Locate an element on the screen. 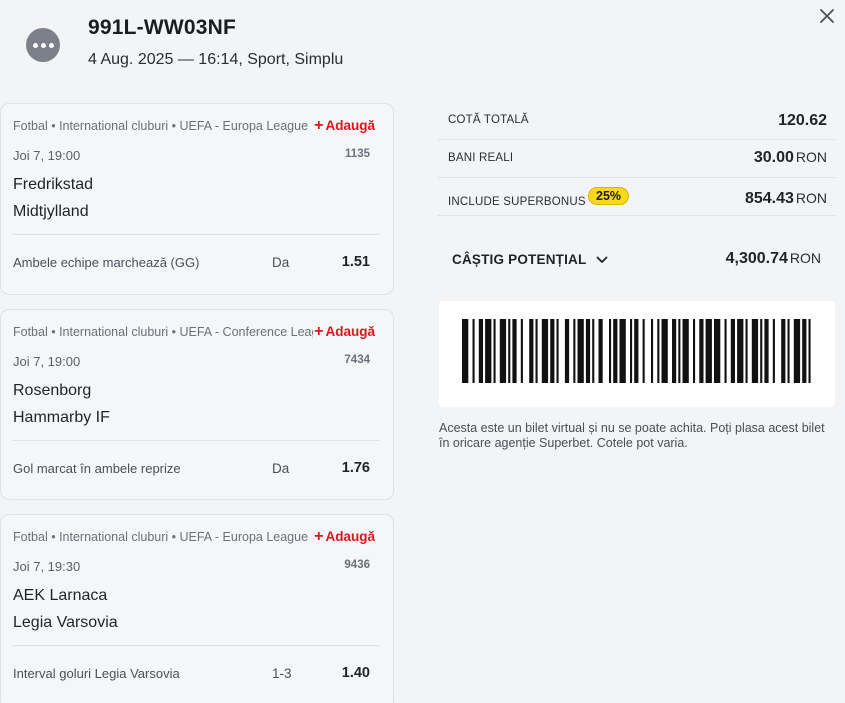 The height and width of the screenshot is (703, 845). superbonus-badge: 25% is located at coordinates (609, 196).